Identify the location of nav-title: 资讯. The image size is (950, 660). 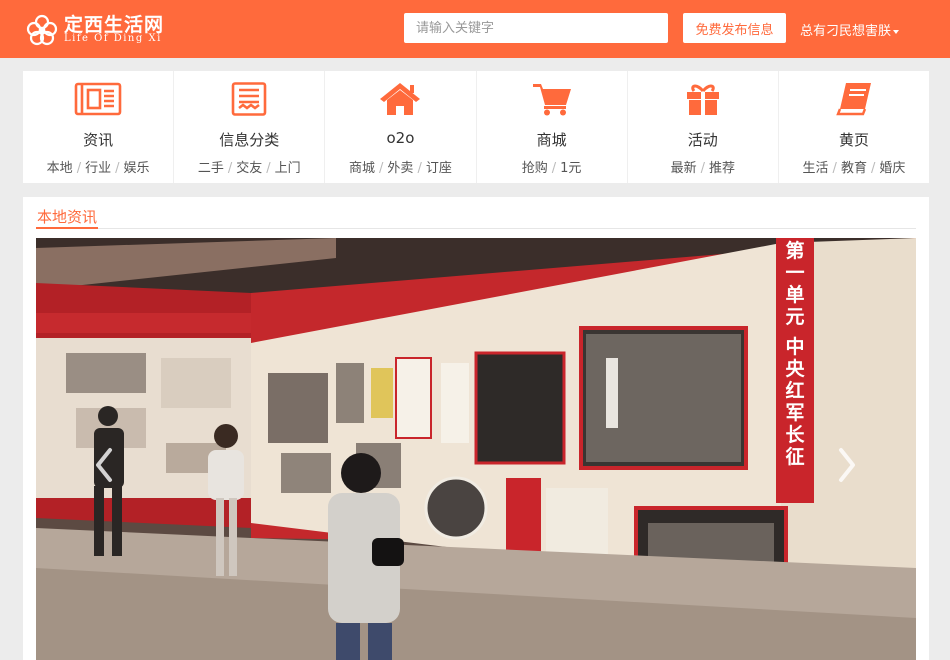
(98, 139).